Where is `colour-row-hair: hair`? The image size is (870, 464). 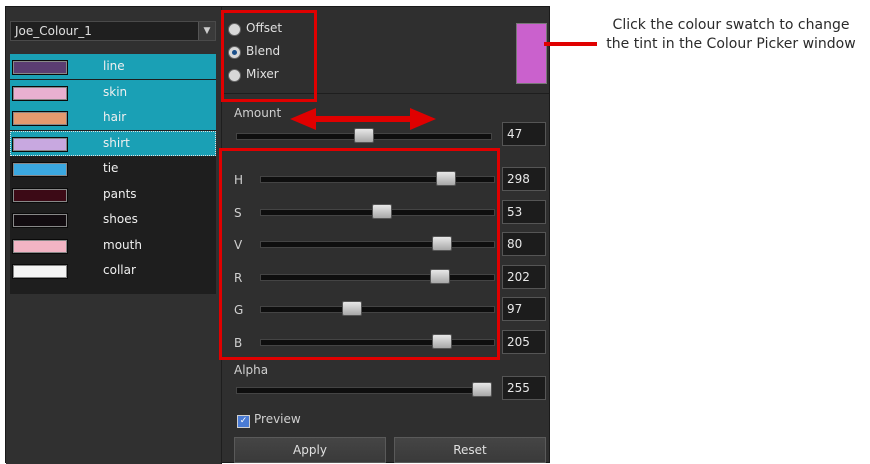
colour-row-hair: hair is located at coordinates (113, 117).